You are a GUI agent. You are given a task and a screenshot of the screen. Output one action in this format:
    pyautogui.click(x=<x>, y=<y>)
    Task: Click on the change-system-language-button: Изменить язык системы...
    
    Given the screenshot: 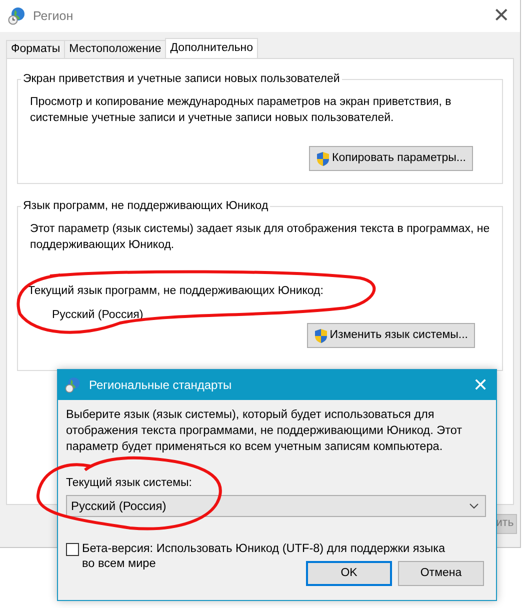 What is the action you would take?
    pyautogui.click(x=390, y=335)
    